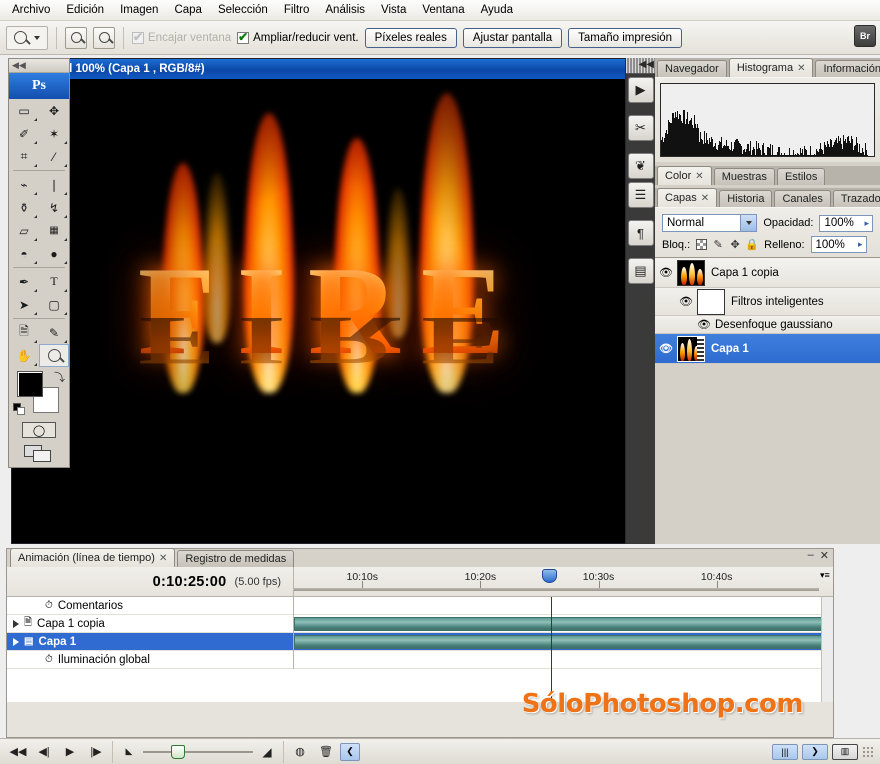 The width and height of the screenshot is (880, 764). Describe the element at coordinates (746, 198) in the screenshot. I see `tab-historia: Historia` at that location.